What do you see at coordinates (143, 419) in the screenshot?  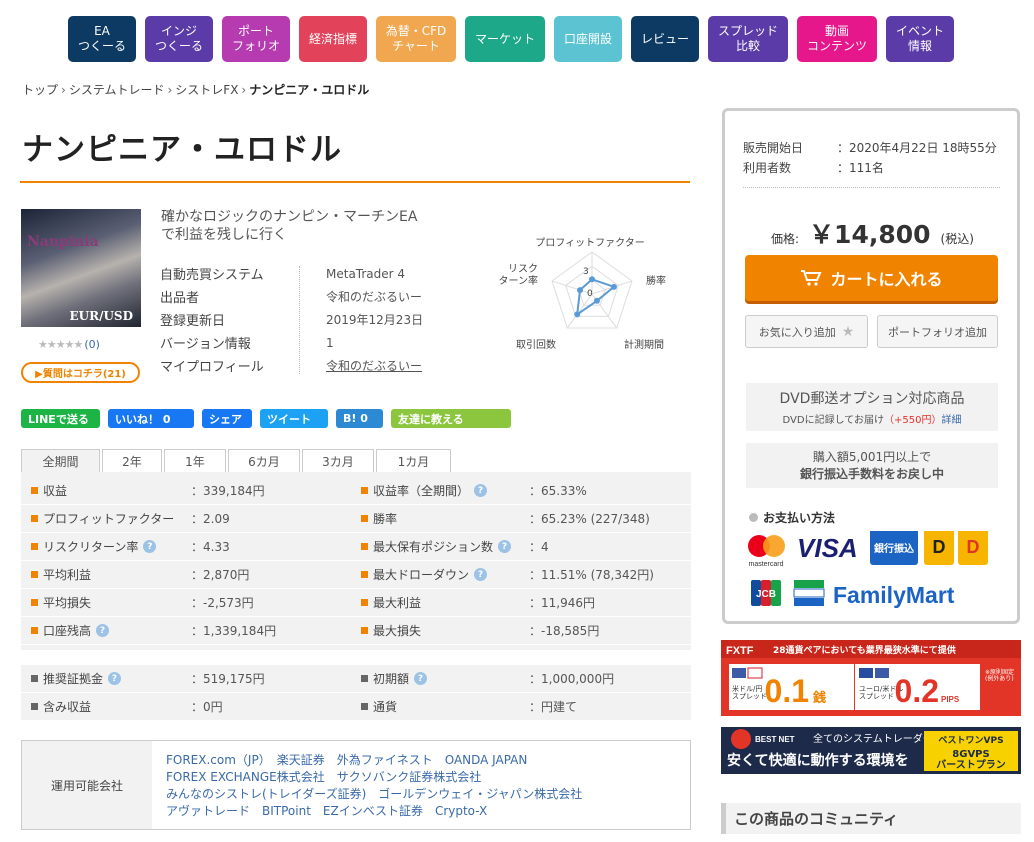 I see `share-button-label: いいね！ 0` at bounding box center [143, 419].